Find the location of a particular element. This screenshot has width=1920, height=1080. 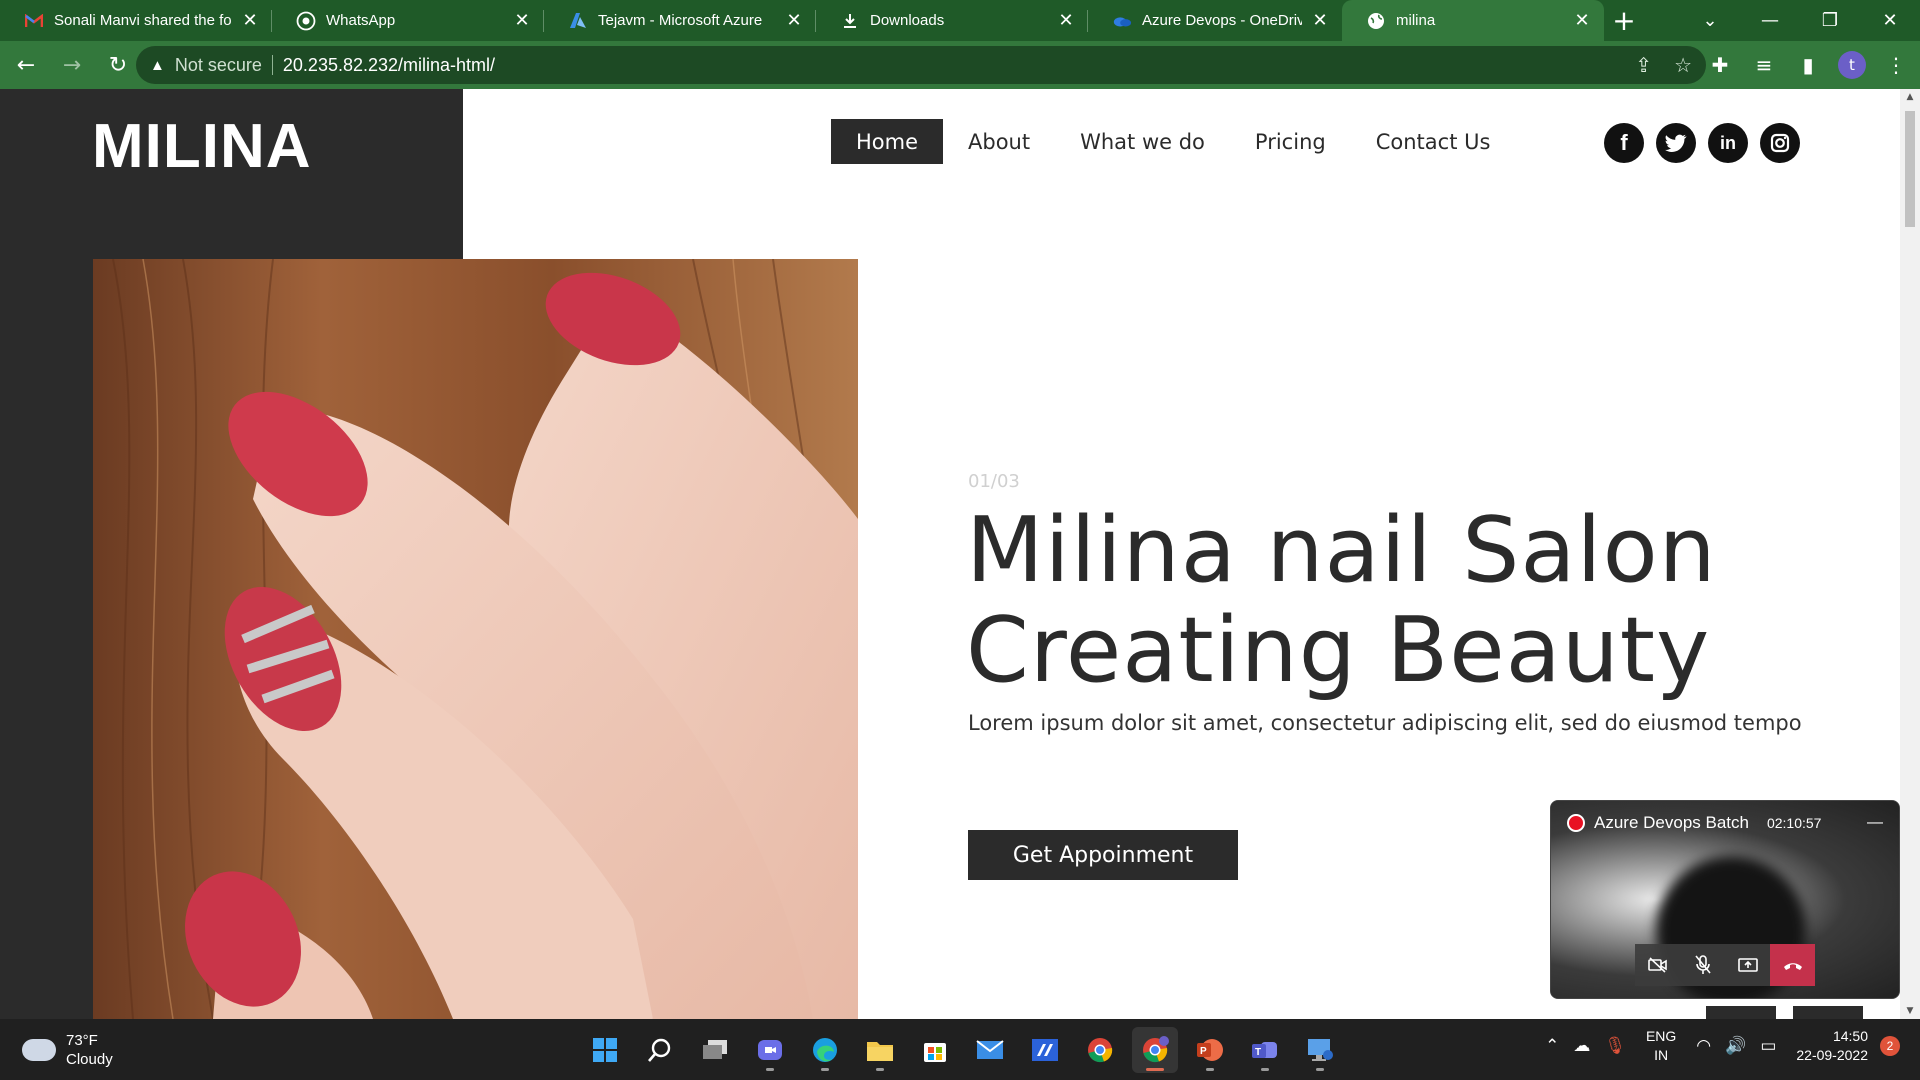

chevron-up-icon: ⌃ is located at coordinates (1552, 1046).